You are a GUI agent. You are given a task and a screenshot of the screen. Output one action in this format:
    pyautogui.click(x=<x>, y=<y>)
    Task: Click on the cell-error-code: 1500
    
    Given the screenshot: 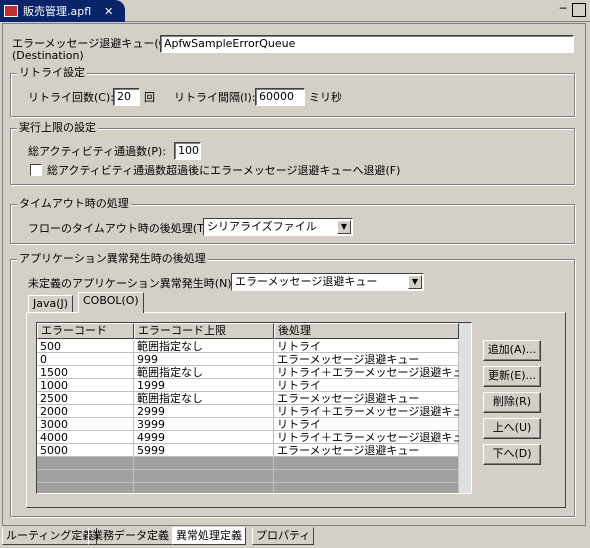 What is the action you would take?
    pyautogui.click(x=85, y=372)
    